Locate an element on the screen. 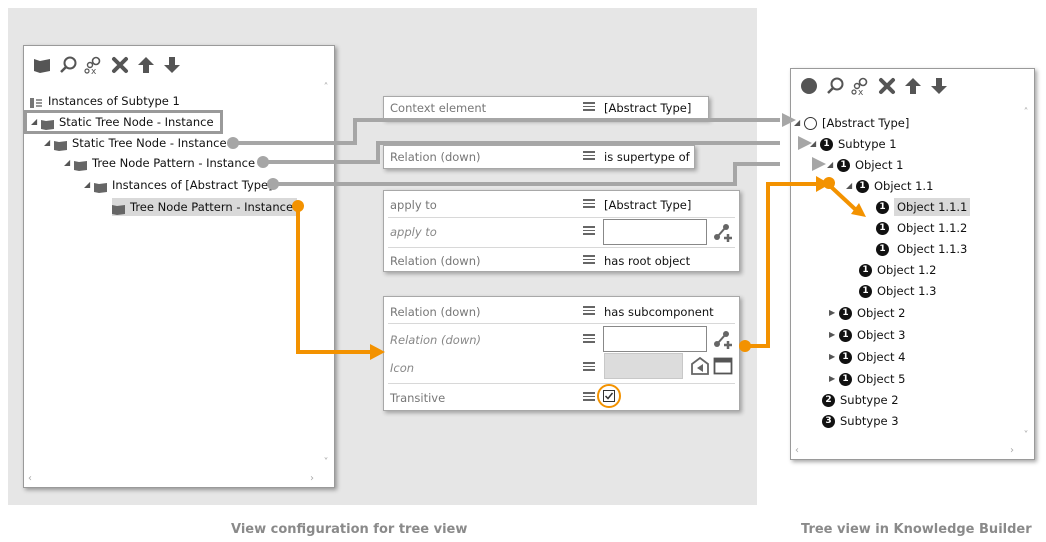  connector-pattern-to-block is located at coordinates (334, 280).